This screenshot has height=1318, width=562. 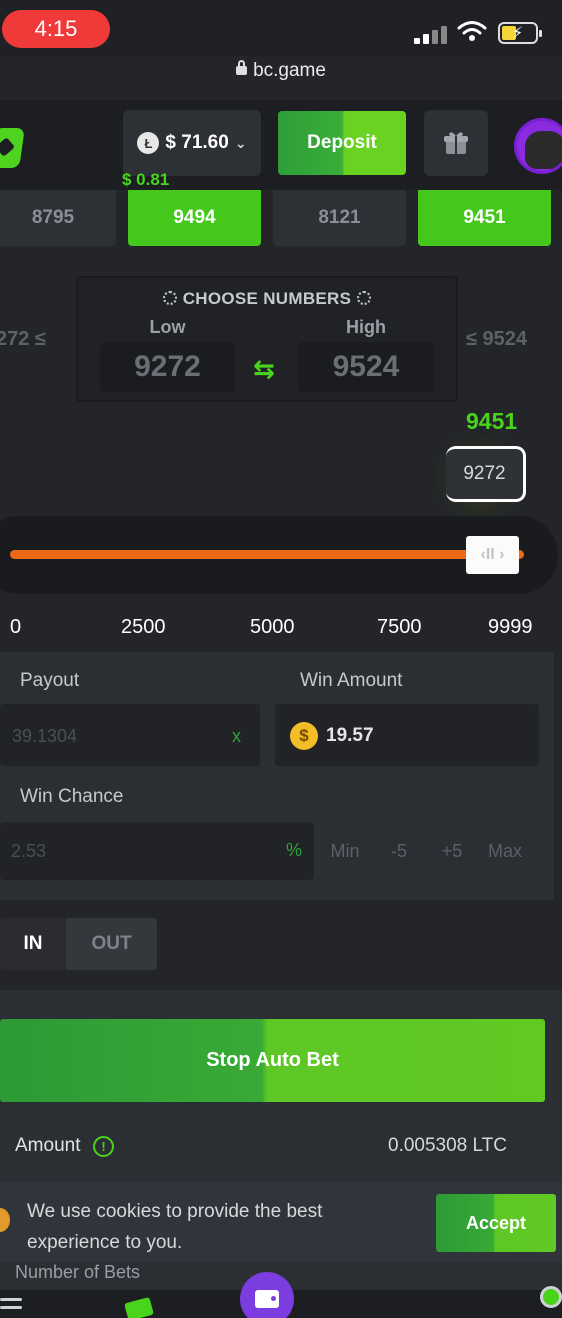 I want to click on slider-tick: 0, so click(x=16, y=627).